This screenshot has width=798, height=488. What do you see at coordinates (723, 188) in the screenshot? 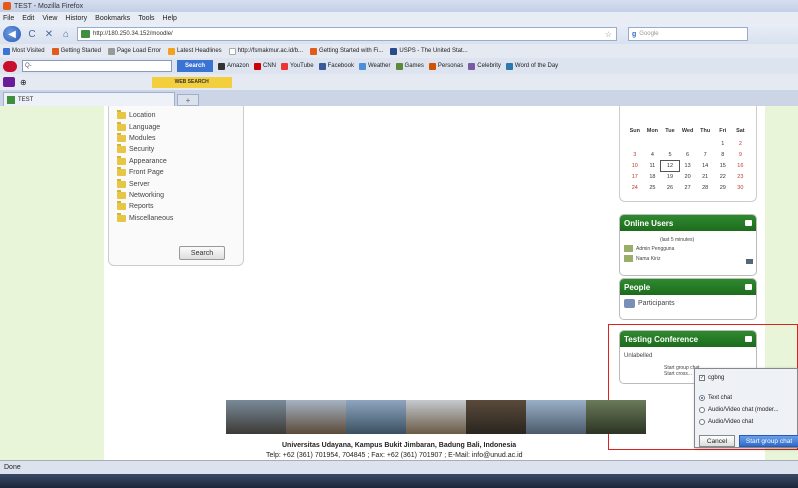
I see `calendar-day: 29` at bounding box center [723, 188].